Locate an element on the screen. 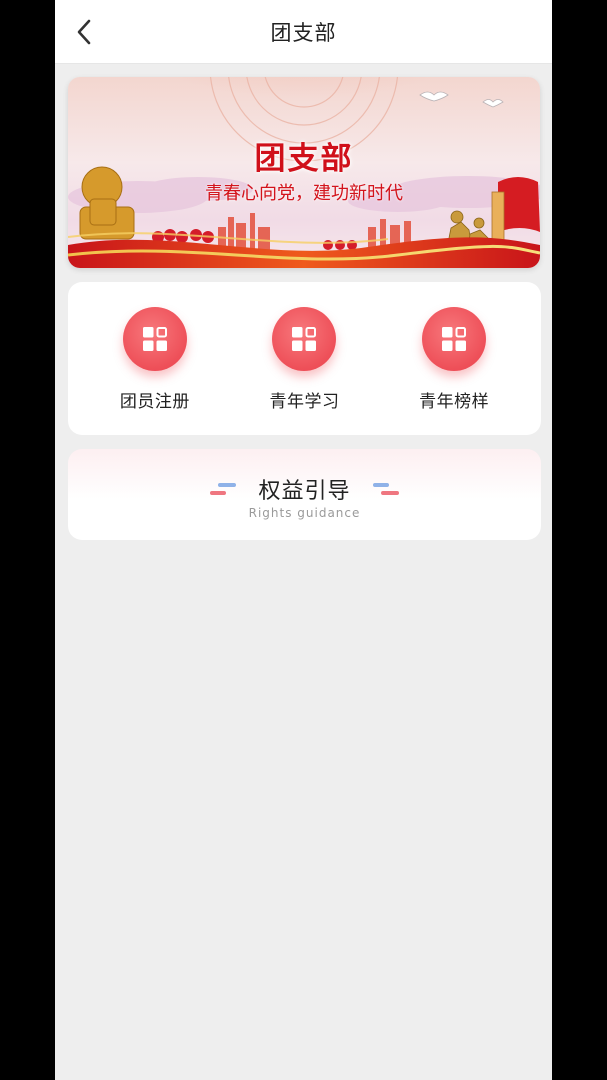  right-dash-decoration is located at coordinates (385, 489).